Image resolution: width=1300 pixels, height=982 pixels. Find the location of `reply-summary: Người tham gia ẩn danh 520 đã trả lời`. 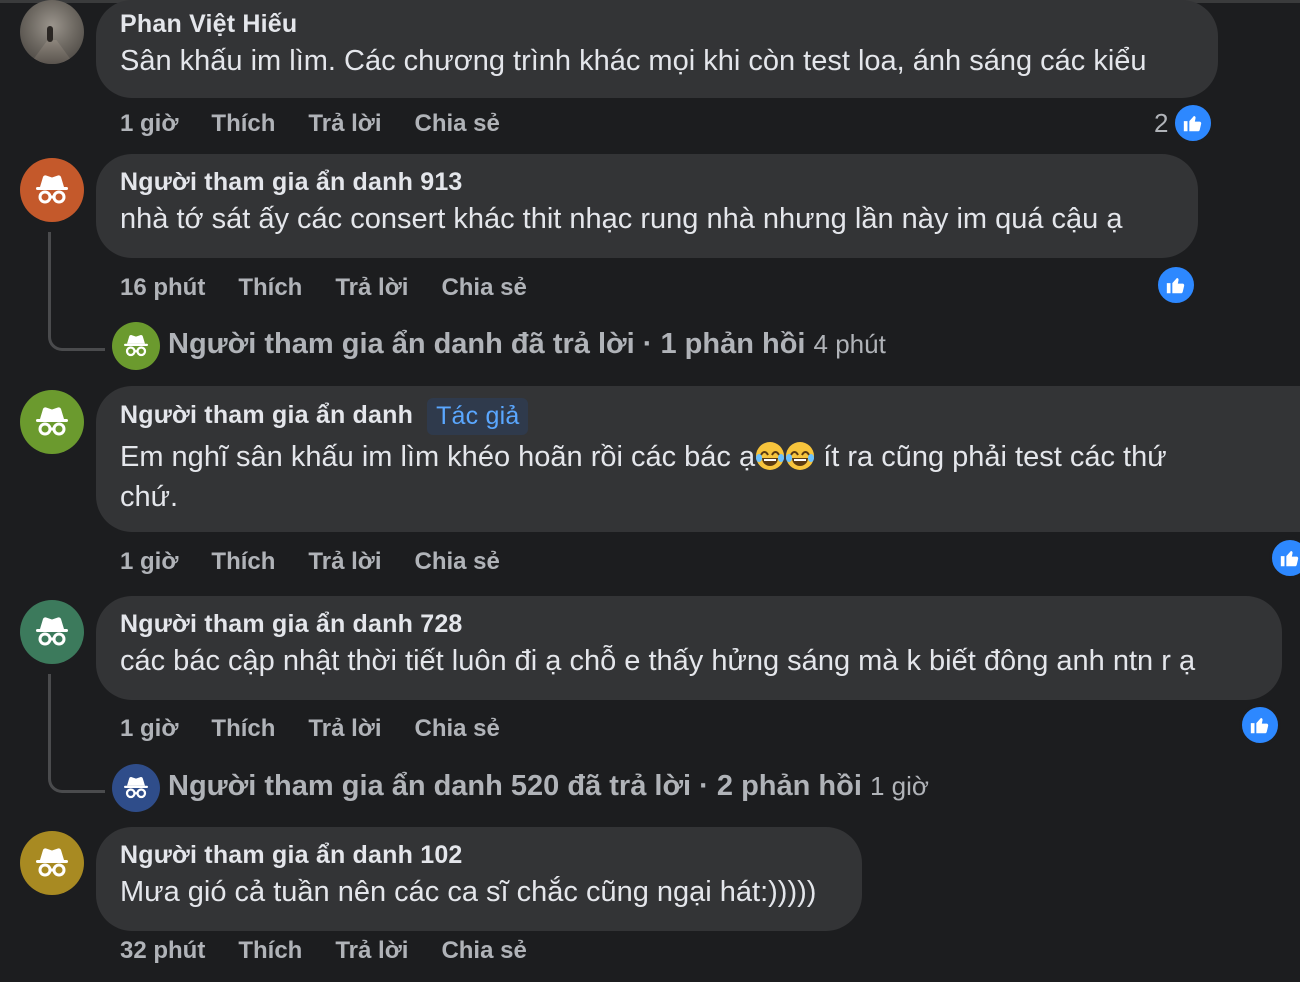

reply-summary: Người tham gia ẩn danh 520 đã trả lời is located at coordinates (430, 786).